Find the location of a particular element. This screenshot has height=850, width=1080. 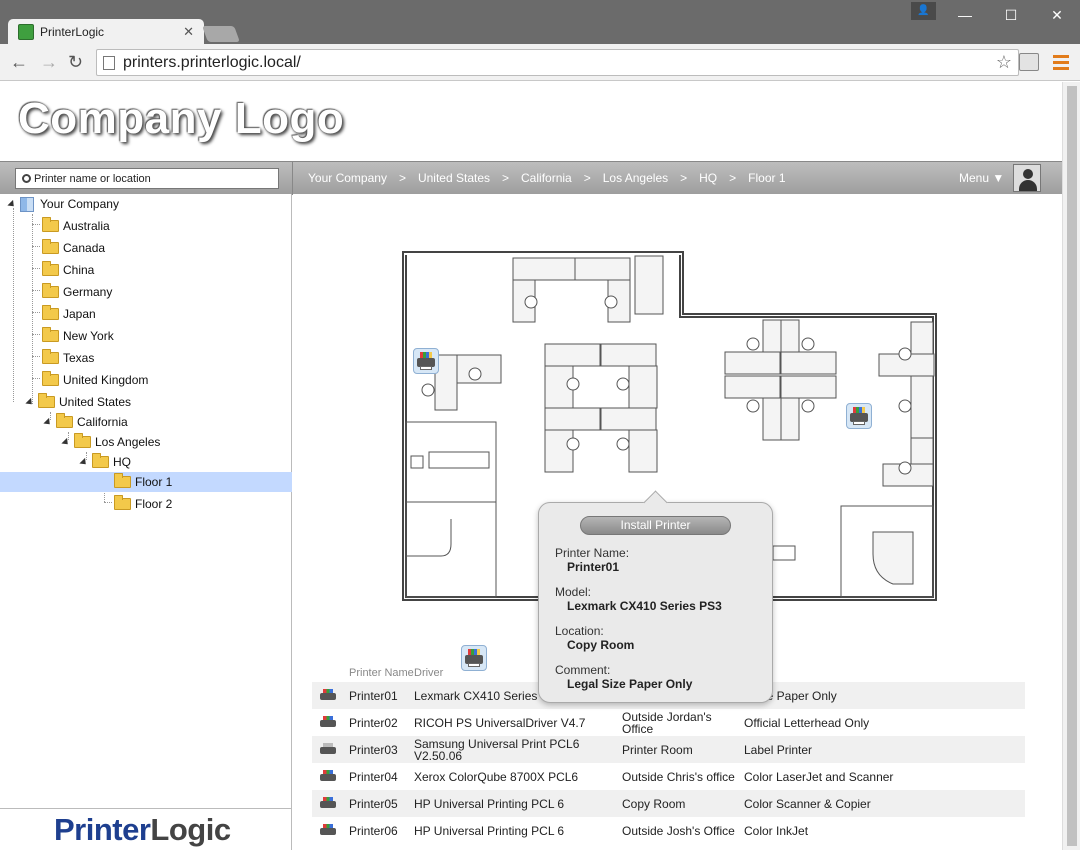

company-logo: Company Logo is located at coordinates (181, 118).